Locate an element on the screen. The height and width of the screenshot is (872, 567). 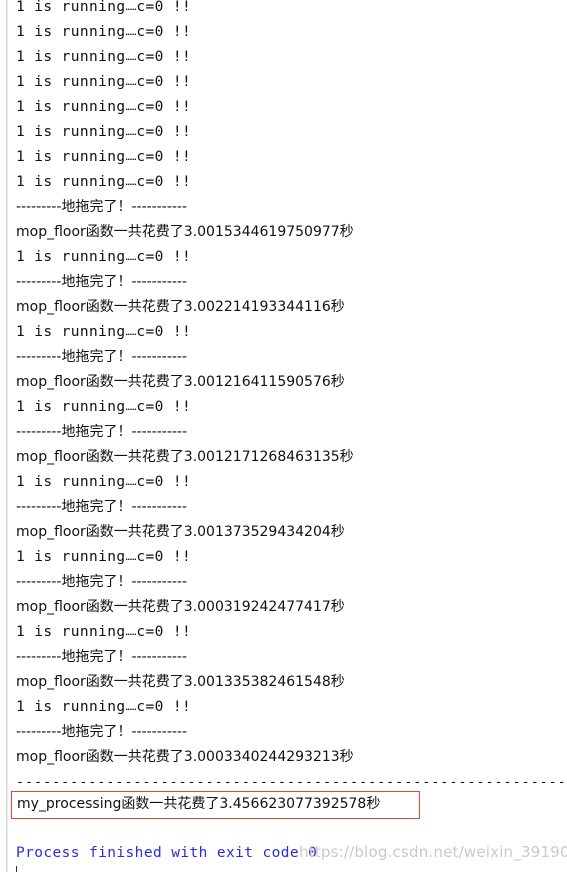
csdn-watermark: https://blog.csdn.net/weixin_39190382 is located at coordinates (433, 852).